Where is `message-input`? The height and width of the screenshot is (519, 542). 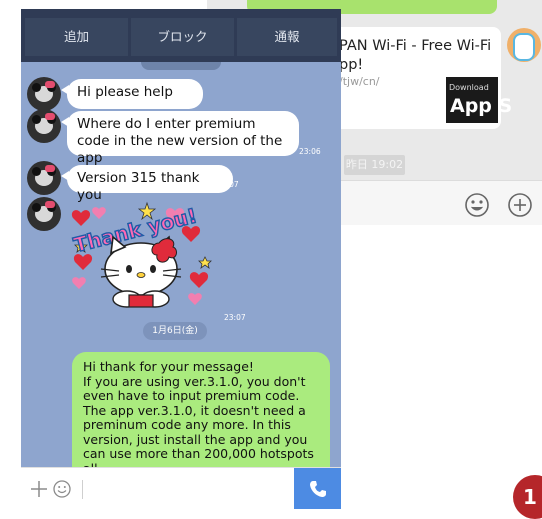 message-input is located at coordinates (191, 490).